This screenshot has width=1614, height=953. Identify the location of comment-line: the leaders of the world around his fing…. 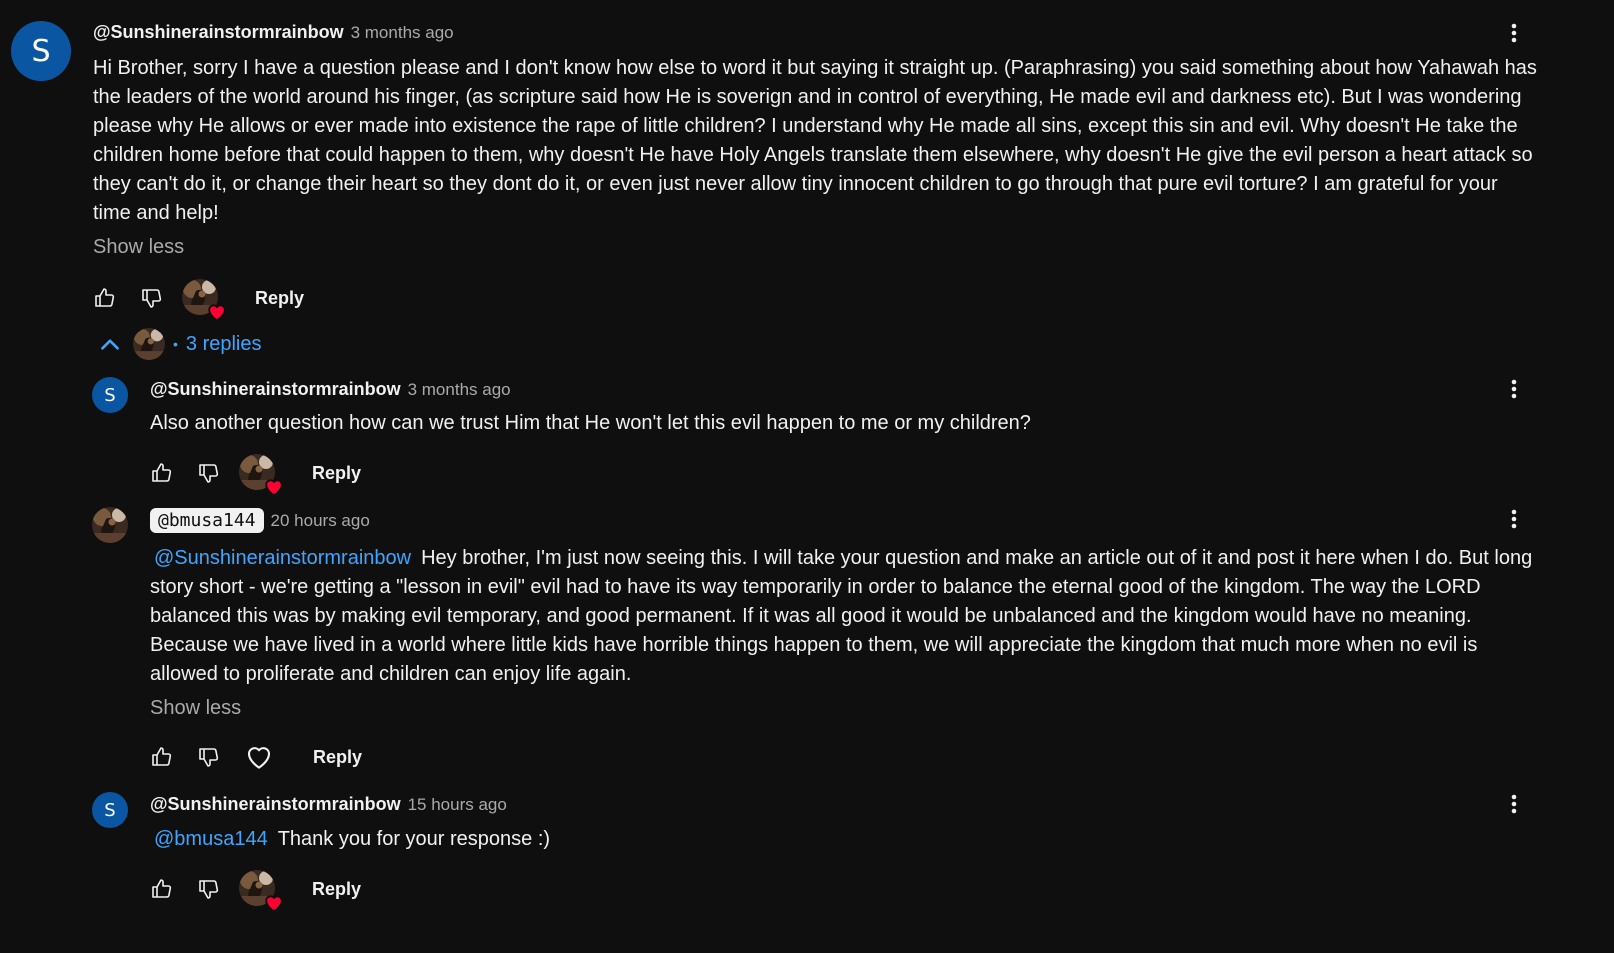
(807, 97).